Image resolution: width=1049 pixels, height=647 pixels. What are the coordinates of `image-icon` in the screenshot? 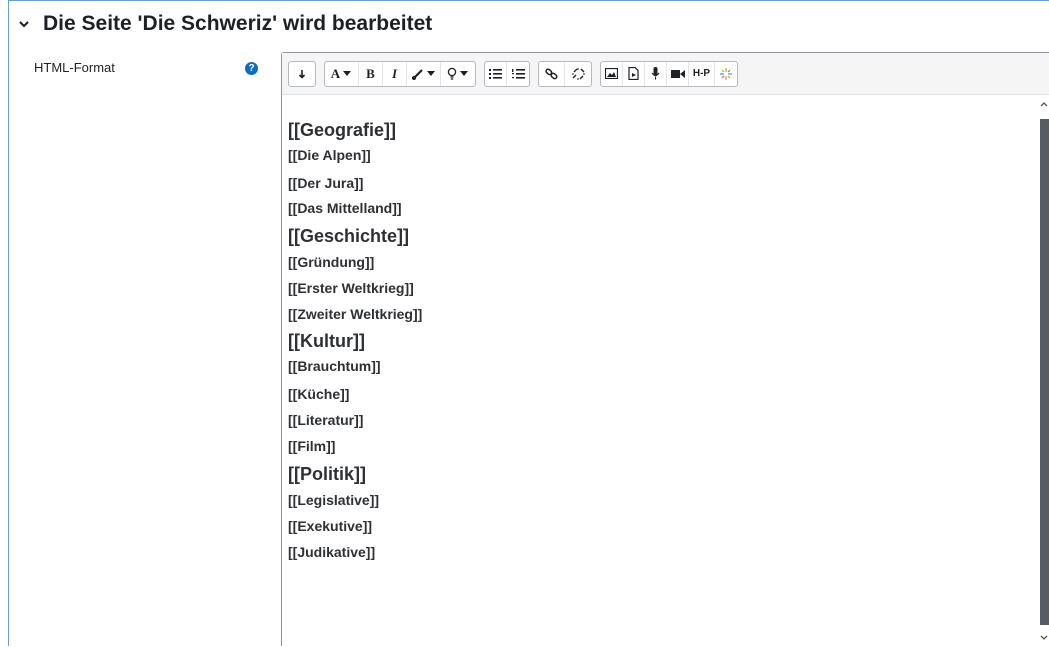 It's located at (611, 73).